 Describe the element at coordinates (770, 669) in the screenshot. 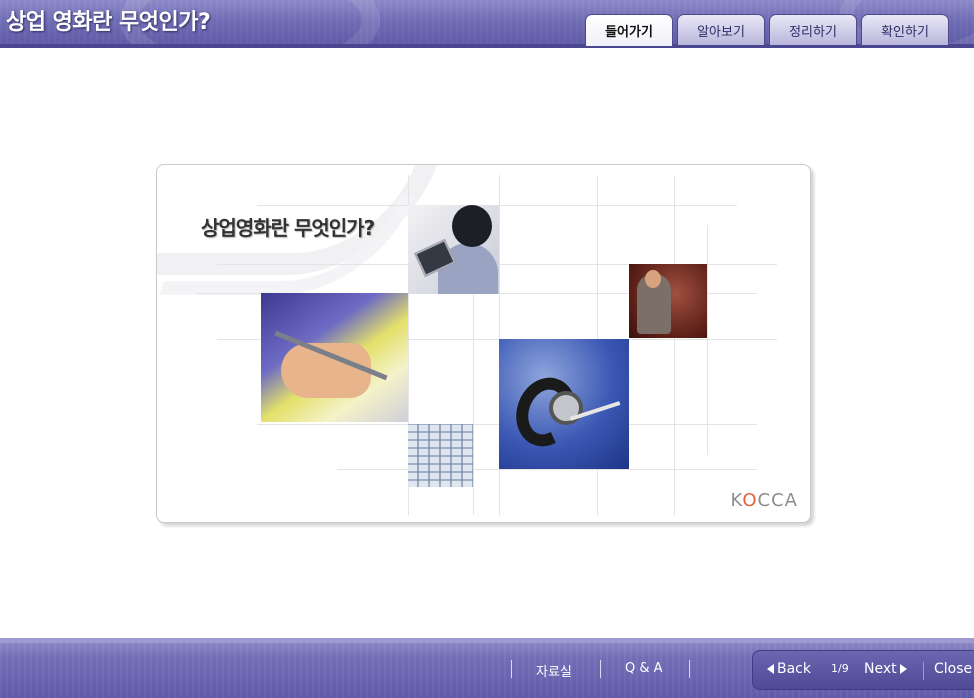

I see `arrow-left-icon` at that location.